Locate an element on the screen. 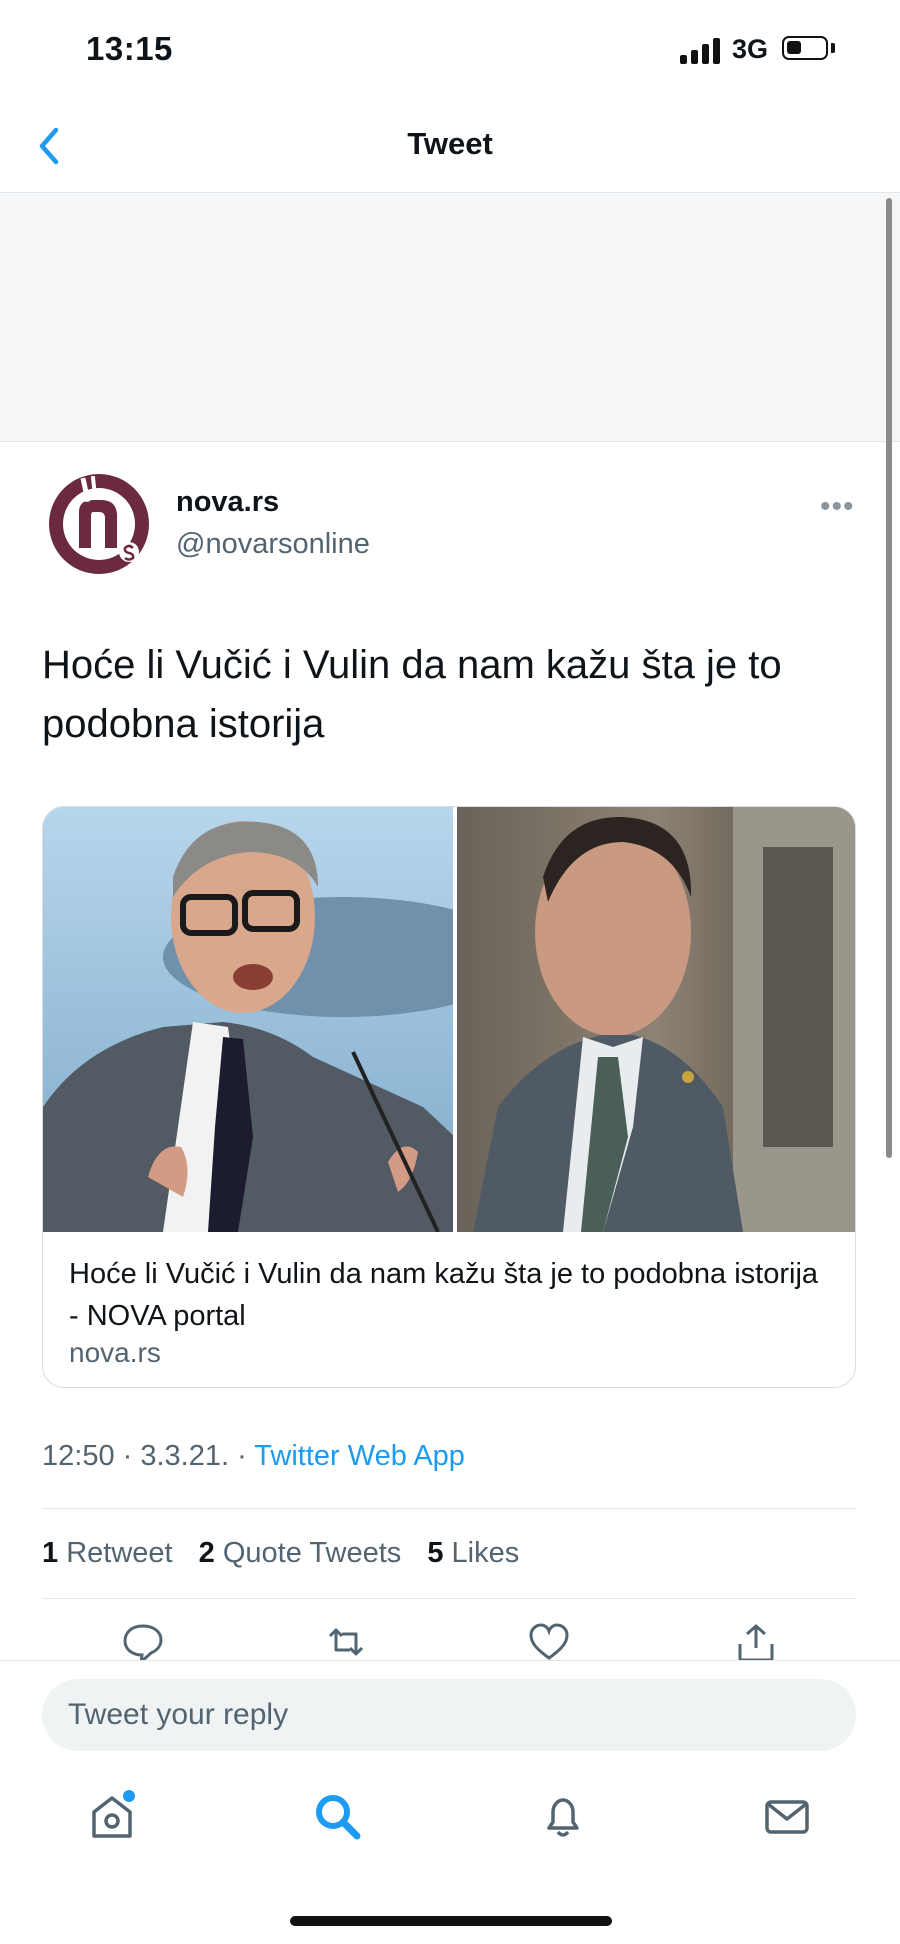  retweets-count: 1 is located at coordinates (50, 1553).